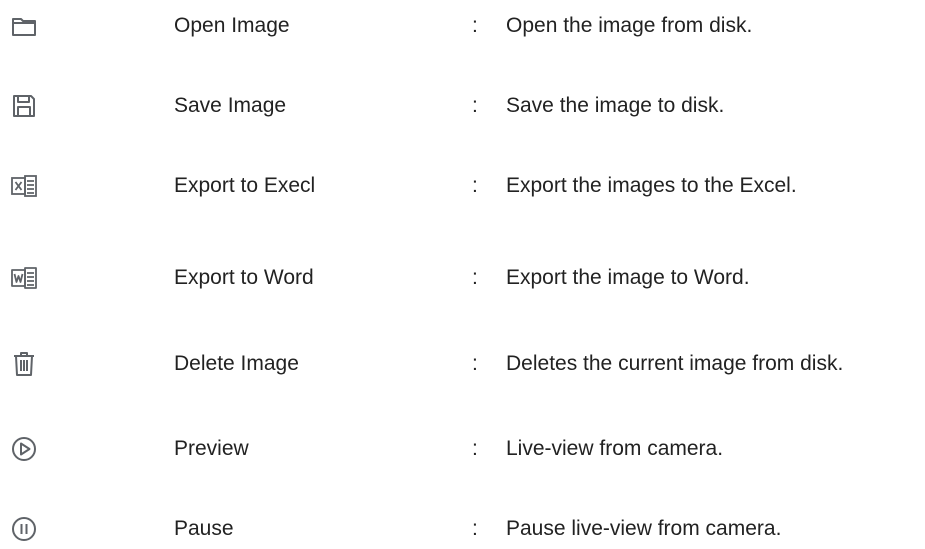 The image size is (925, 549). Describe the element at coordinates (236, 363) in the screenshot. I see `delete-image-label: Delete Image` at that location.